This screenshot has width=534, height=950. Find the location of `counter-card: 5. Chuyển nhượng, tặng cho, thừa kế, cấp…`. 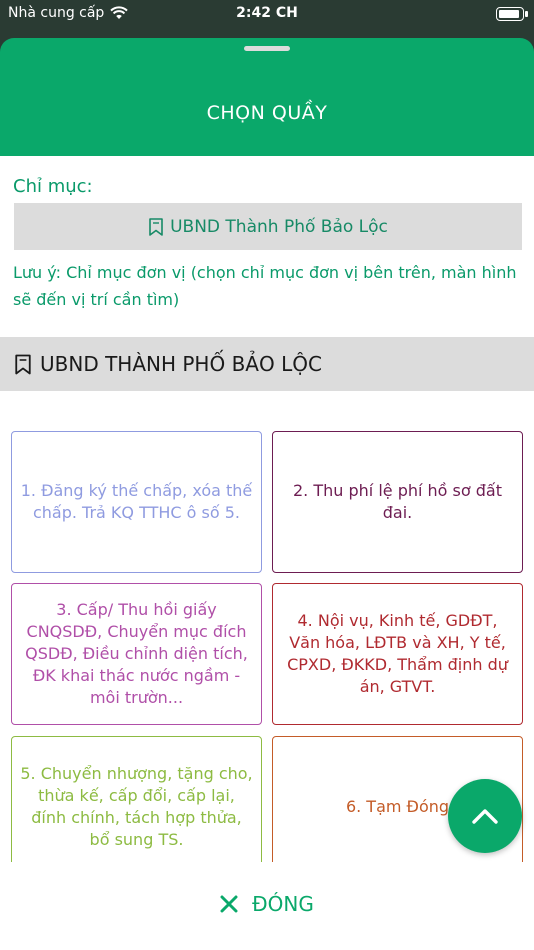

counter-card: 5. Chuyển nhượng, tặng cho, thừa kế, cấp… is located at coordinates (136, 799).